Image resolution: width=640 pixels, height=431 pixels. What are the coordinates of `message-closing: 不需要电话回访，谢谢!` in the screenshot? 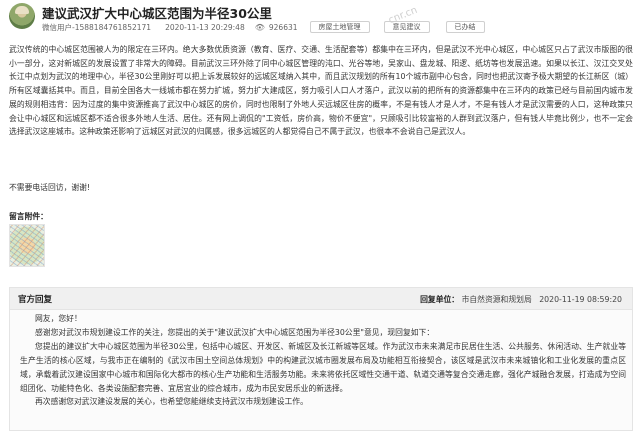 It's located at (50, 187).